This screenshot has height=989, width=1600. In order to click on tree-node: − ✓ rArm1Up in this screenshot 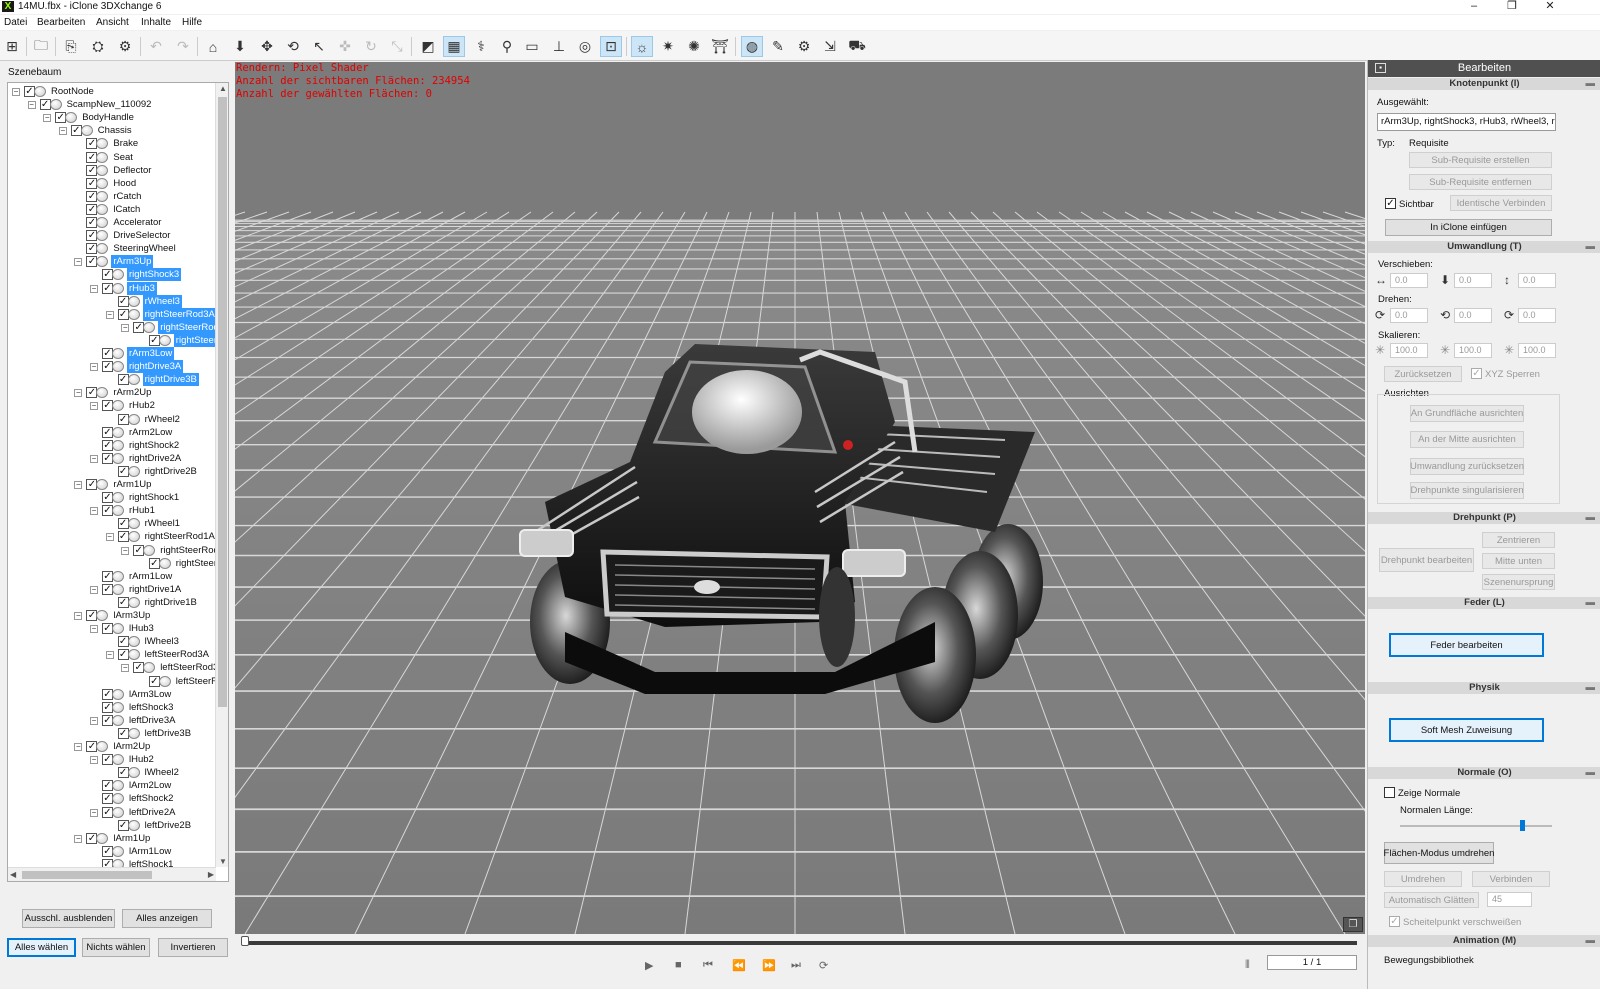, I will do `click(111, 484)`.